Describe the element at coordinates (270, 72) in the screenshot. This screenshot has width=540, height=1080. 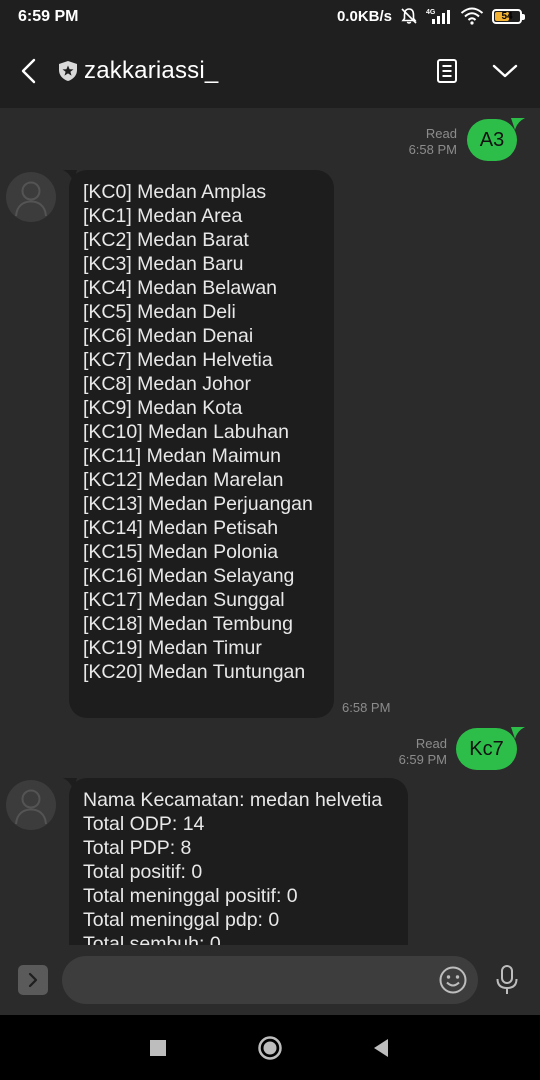
I see `chat-header: zakkariassi_` at that location.